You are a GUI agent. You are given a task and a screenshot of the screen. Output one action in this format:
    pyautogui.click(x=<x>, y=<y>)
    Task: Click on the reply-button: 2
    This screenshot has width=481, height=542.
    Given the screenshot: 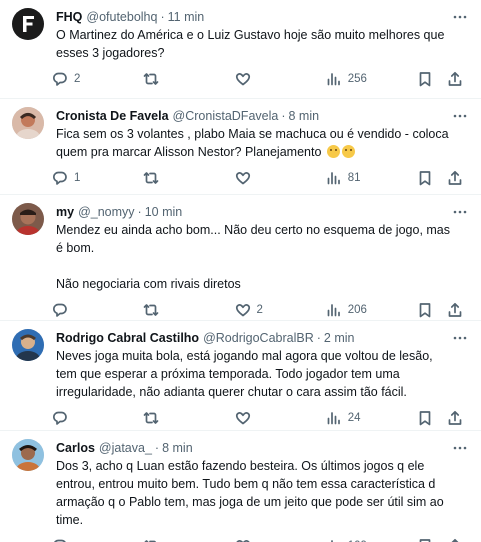 What is the action you would take?
    pyautogui.click(x=97, y=79)
    